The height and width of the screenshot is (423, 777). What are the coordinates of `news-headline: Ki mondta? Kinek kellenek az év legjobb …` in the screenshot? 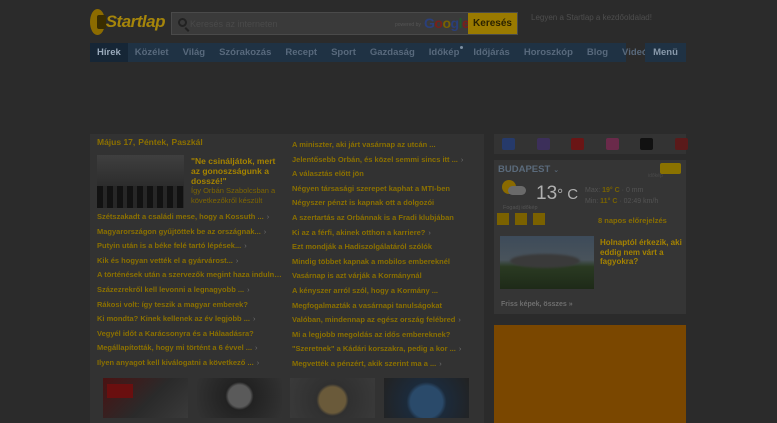 It's located at (190, 318).